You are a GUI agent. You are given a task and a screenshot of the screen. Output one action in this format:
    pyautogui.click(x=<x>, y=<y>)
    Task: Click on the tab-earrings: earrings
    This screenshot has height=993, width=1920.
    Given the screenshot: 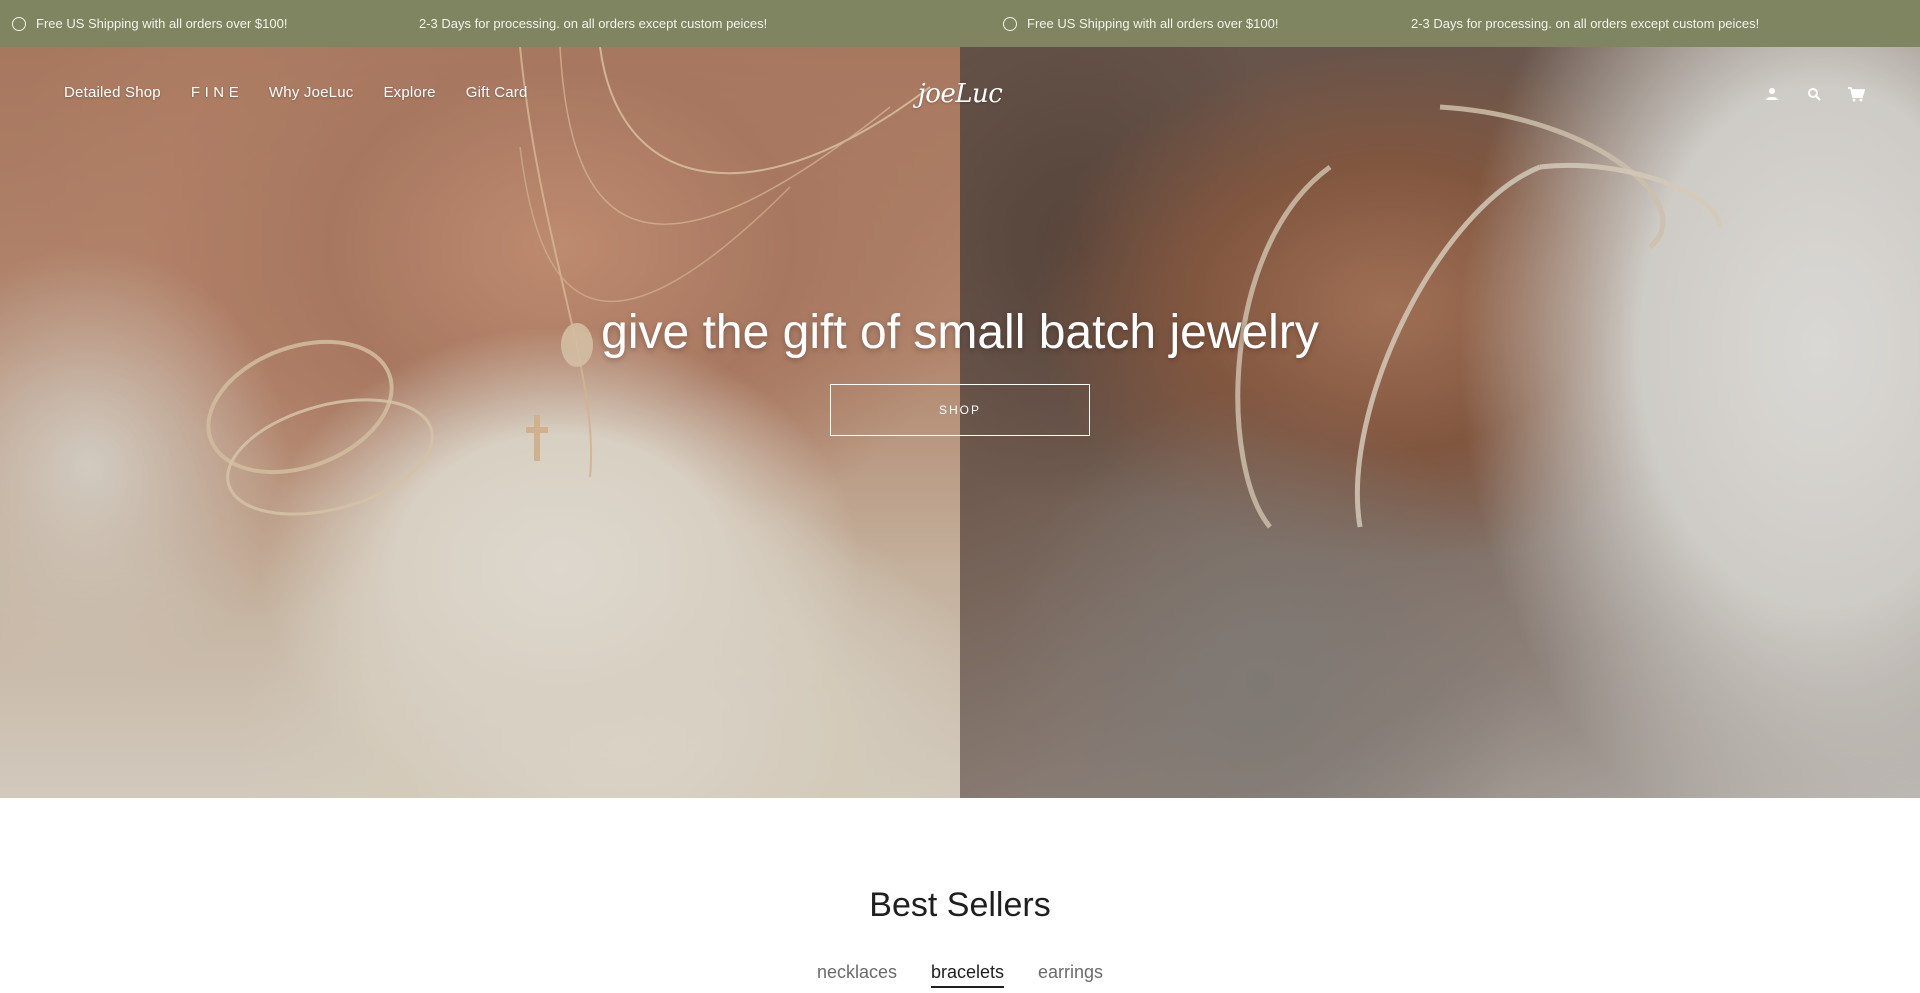 What is the action you would take?
    pyautogui.click(x=1070, y=975)
    